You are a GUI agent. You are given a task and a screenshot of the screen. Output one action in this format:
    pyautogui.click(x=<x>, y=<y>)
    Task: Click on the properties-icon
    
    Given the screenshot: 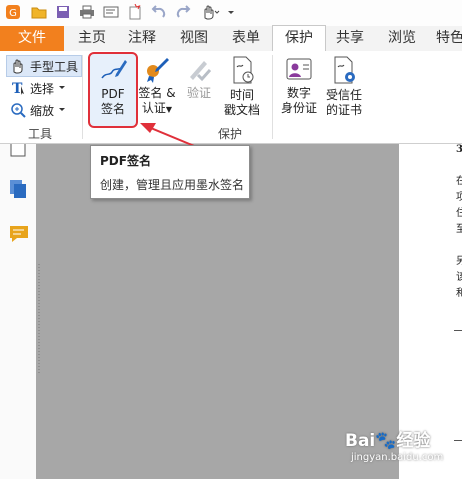 What is the action you would take?
    pyautogui.click(x=111, y=12)
    